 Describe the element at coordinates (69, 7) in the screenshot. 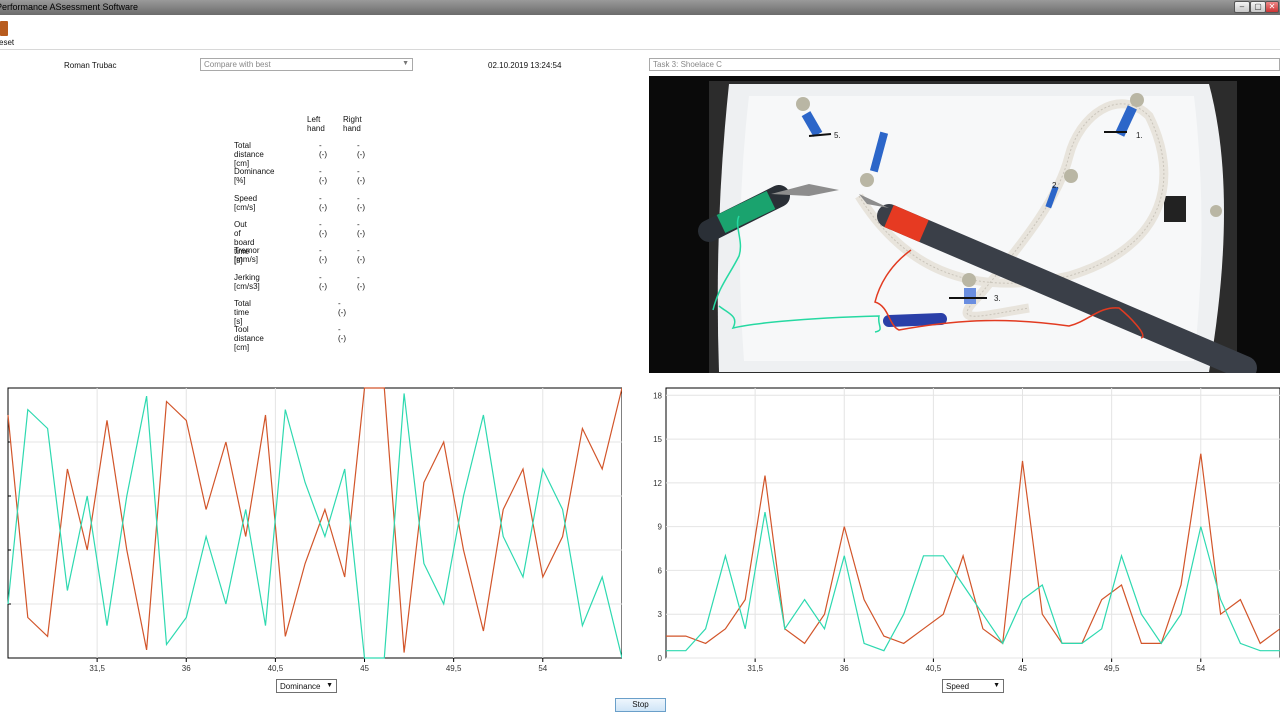

I see `window-title: Performance ASsessment Software` at that location.